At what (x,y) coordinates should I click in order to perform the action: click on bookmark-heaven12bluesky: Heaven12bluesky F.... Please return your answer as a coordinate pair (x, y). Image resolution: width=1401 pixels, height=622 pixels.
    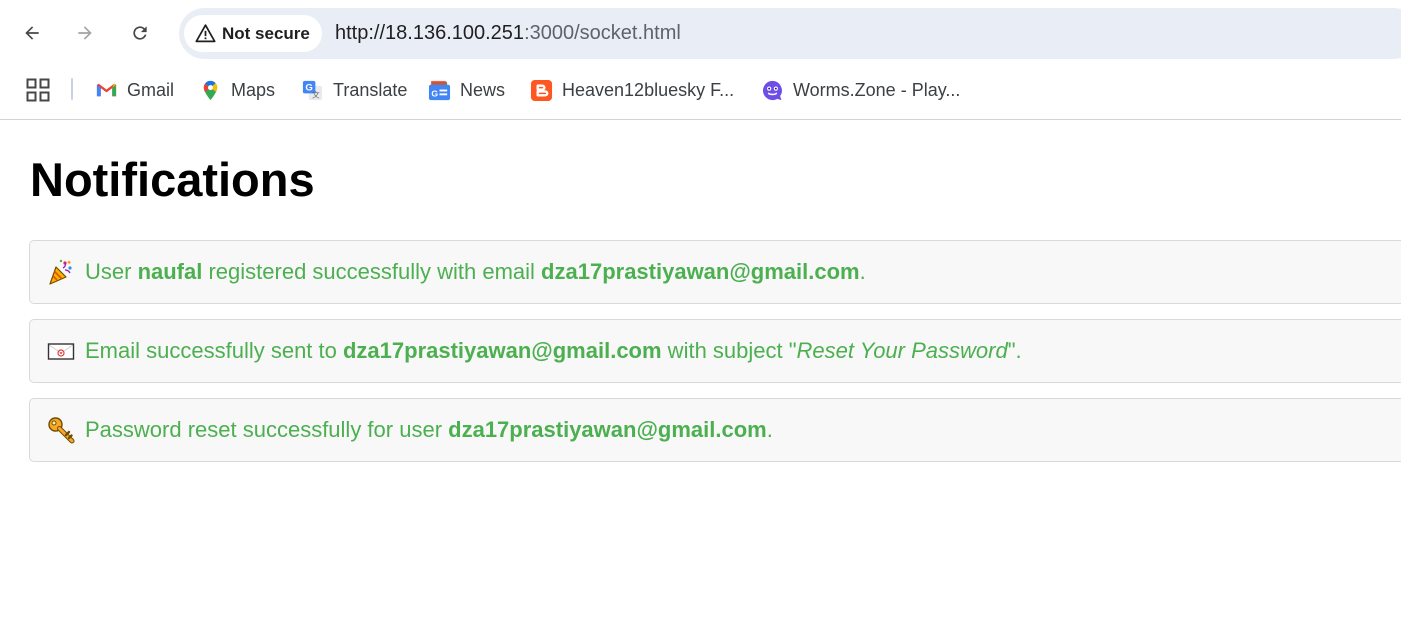
    Looking at the image, I should click on (632, 90).